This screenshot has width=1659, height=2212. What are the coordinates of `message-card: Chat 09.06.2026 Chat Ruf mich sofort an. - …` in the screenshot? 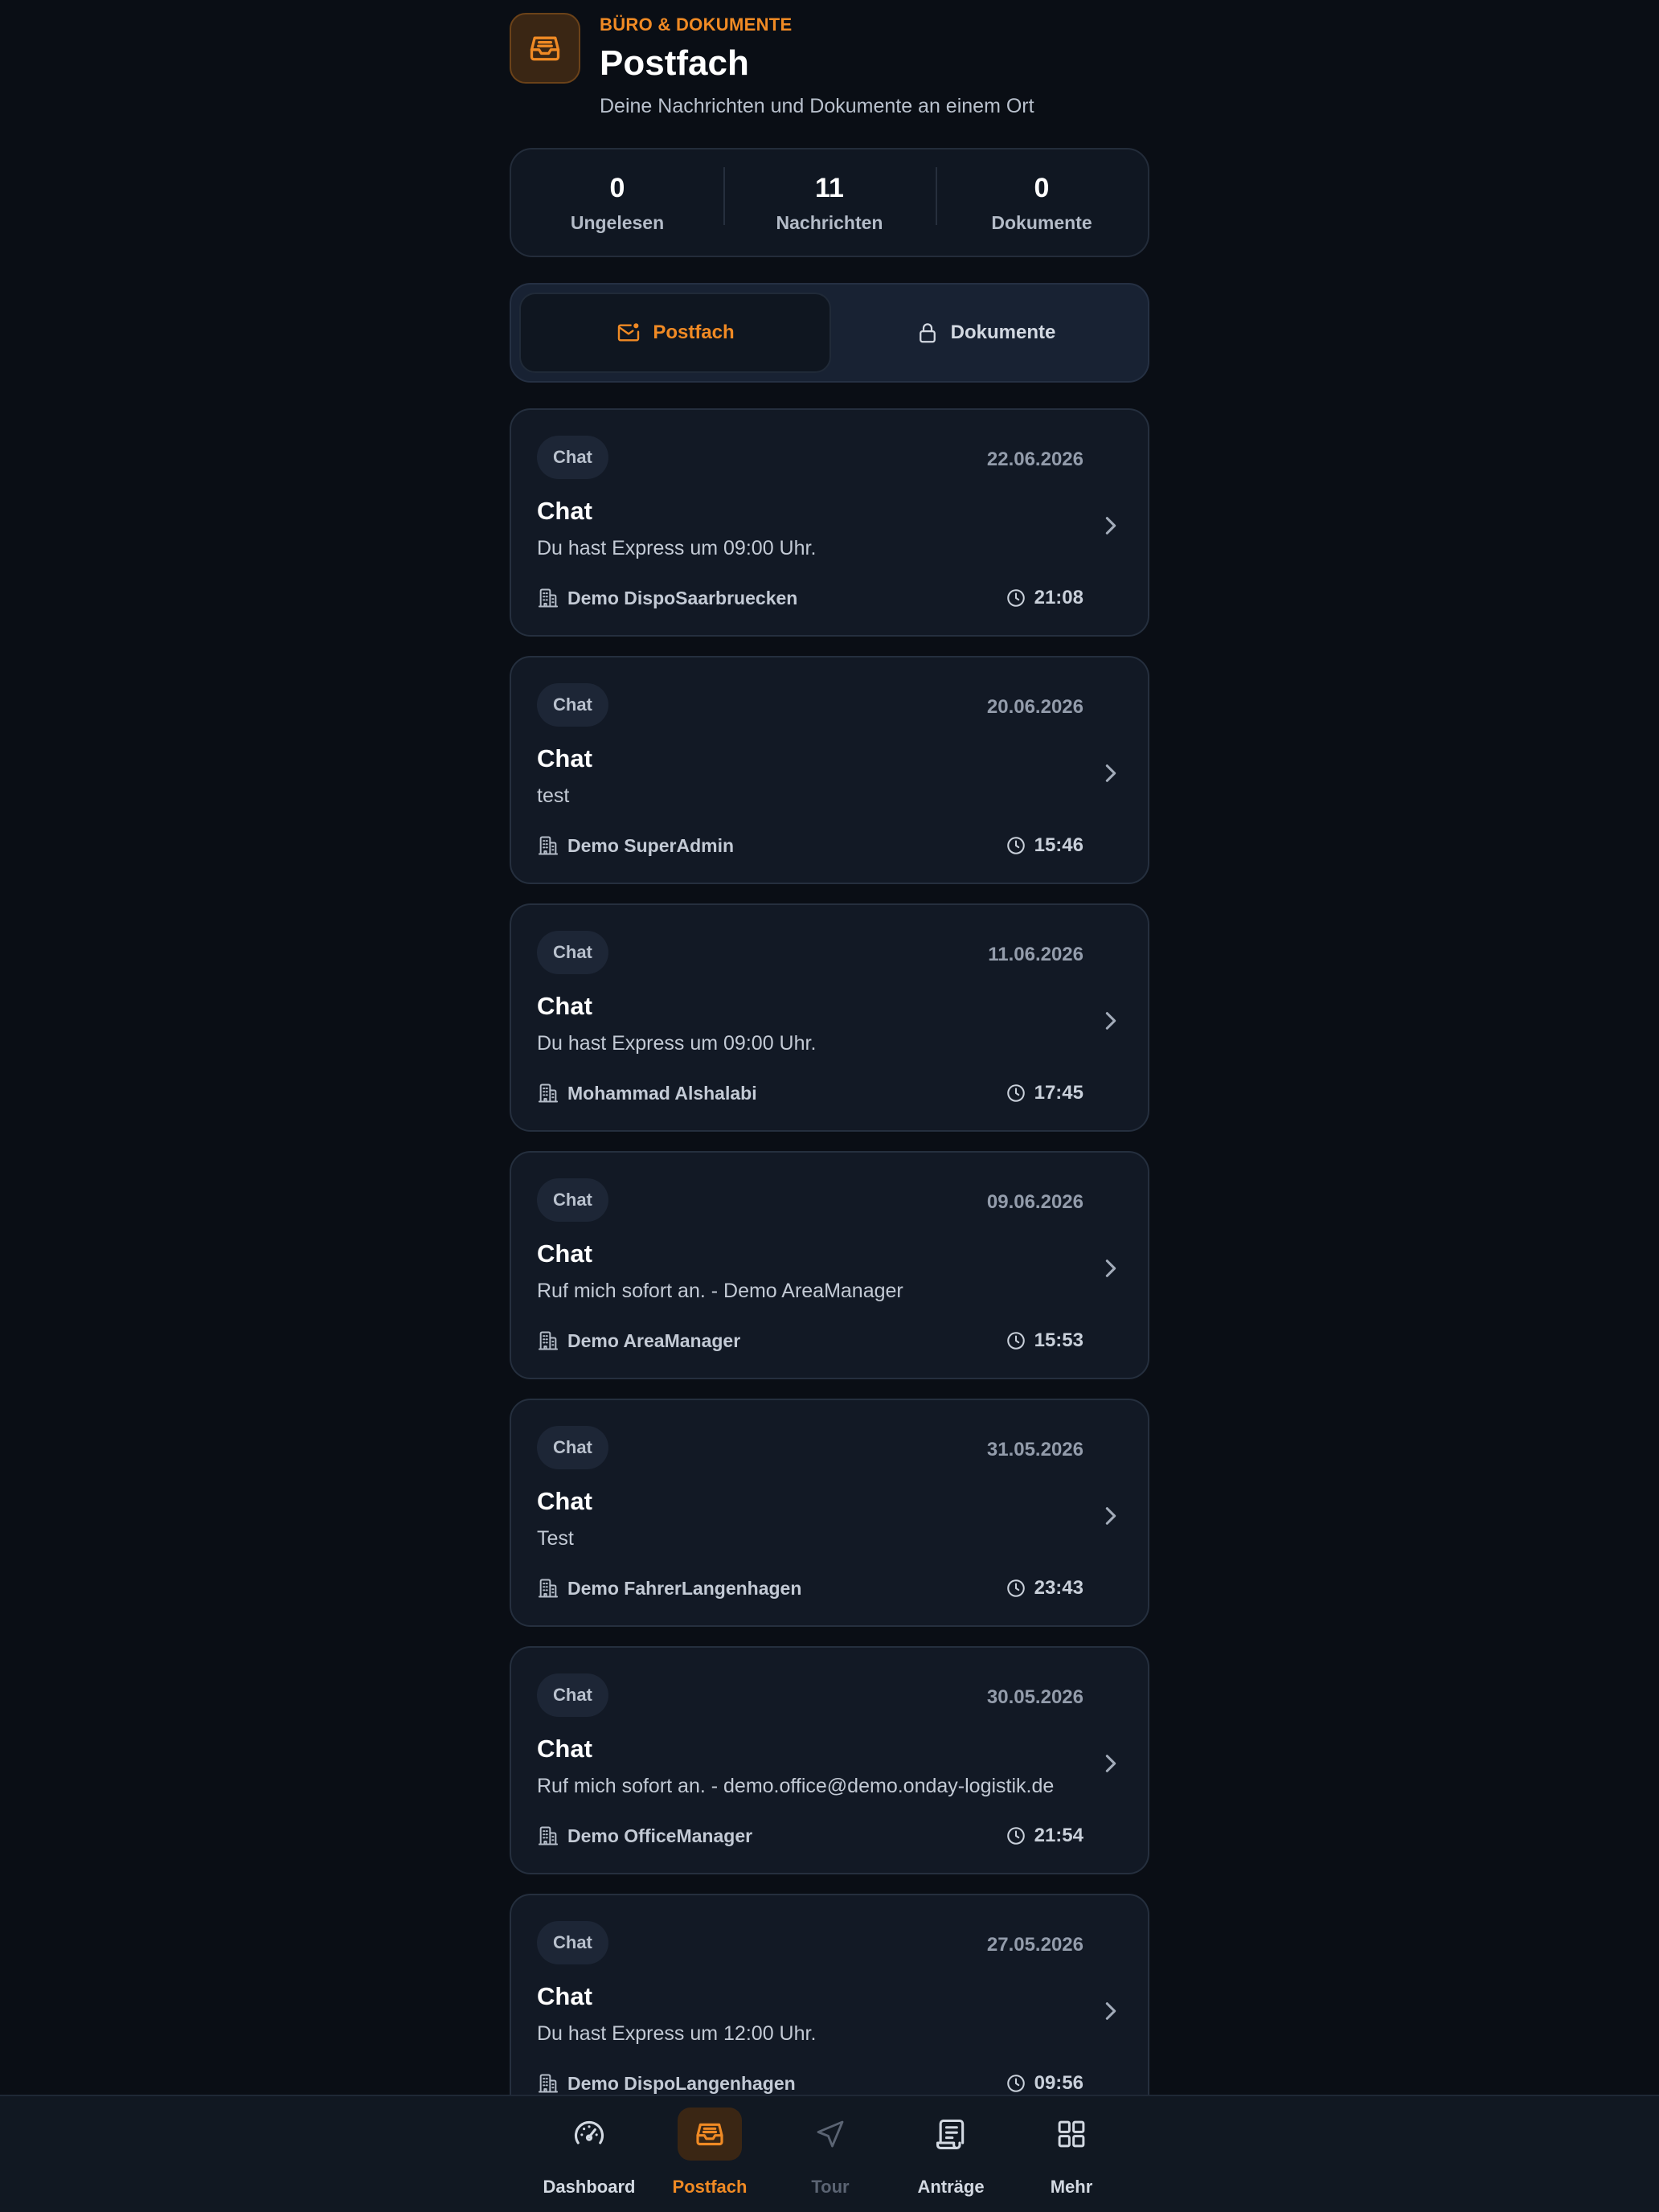 It's located at (829, 1265).